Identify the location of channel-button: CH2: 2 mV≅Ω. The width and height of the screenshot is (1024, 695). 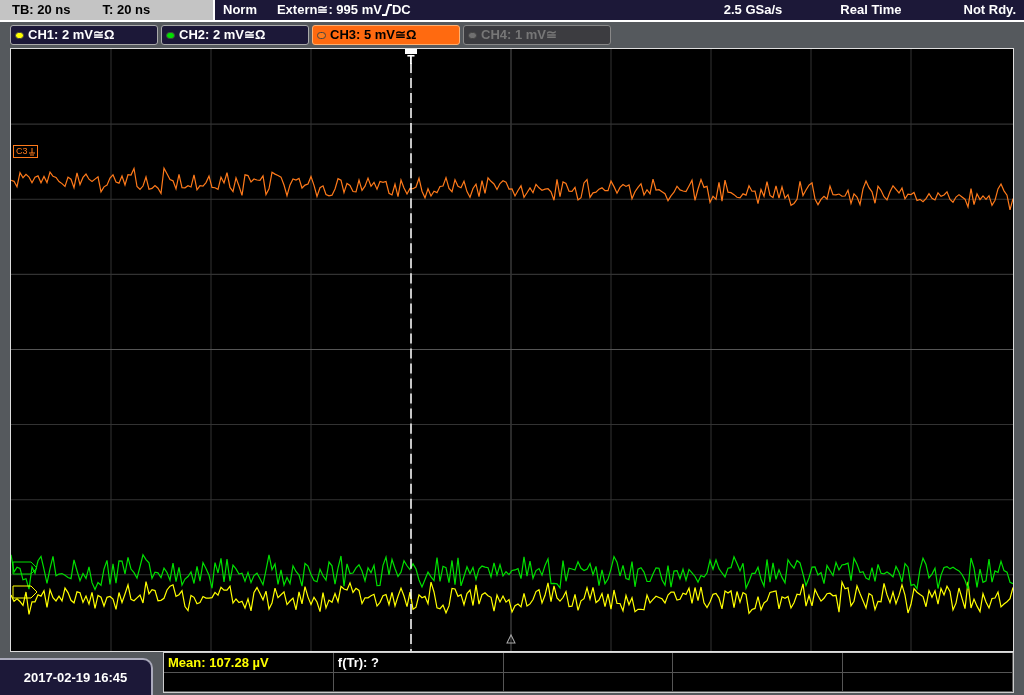
(235, 35).